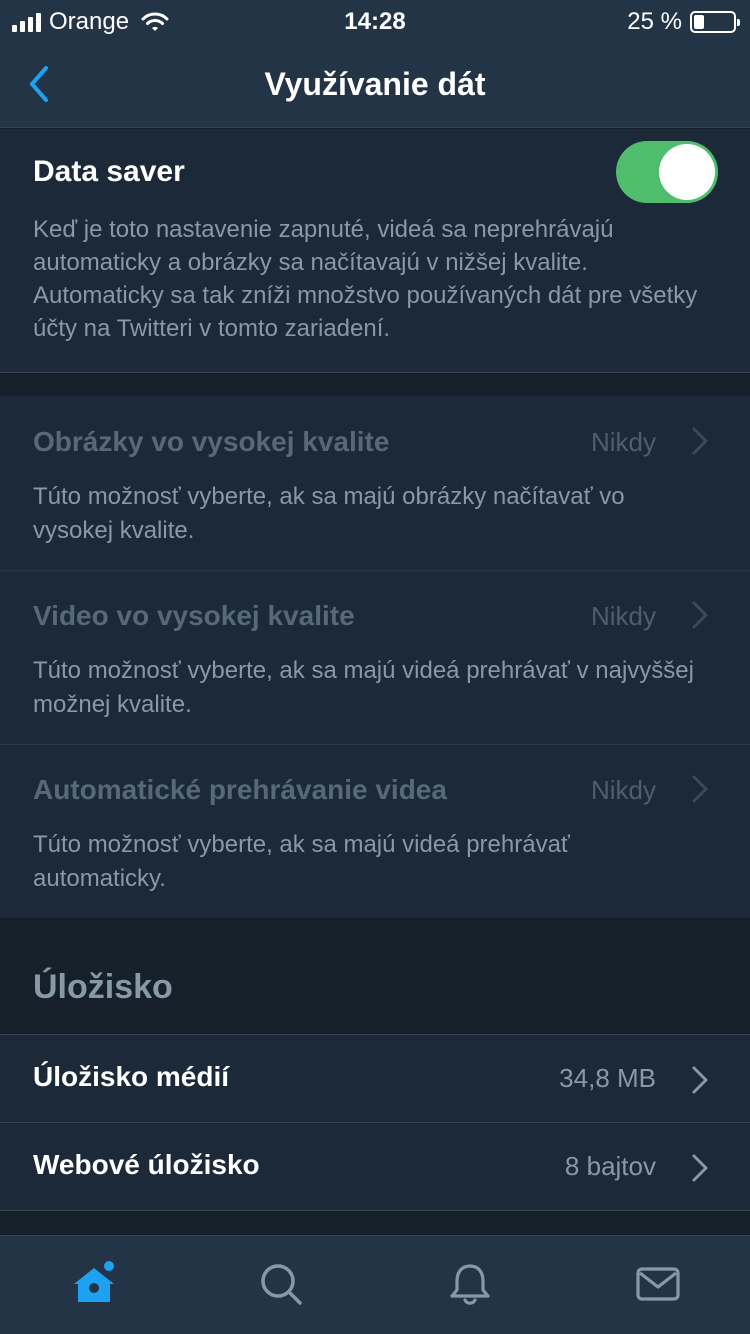 The width and height of the screenshot is (750, 1334). I want to click on setting-title: Automatické prehrávanie videa, so click(240, 789).